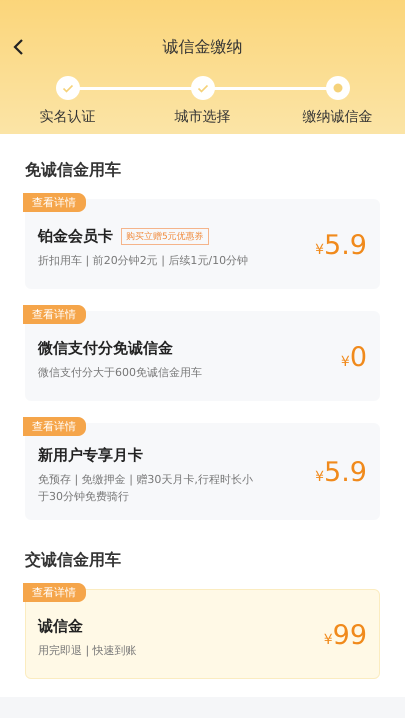 The image size is (405, 720). What do you see at coordinates (144, 261) in the screenshot?
I see `option-description: 折扣用车 | 前20分钟2元 | 后续1元/10分钟` at bounding box center [144, 261].